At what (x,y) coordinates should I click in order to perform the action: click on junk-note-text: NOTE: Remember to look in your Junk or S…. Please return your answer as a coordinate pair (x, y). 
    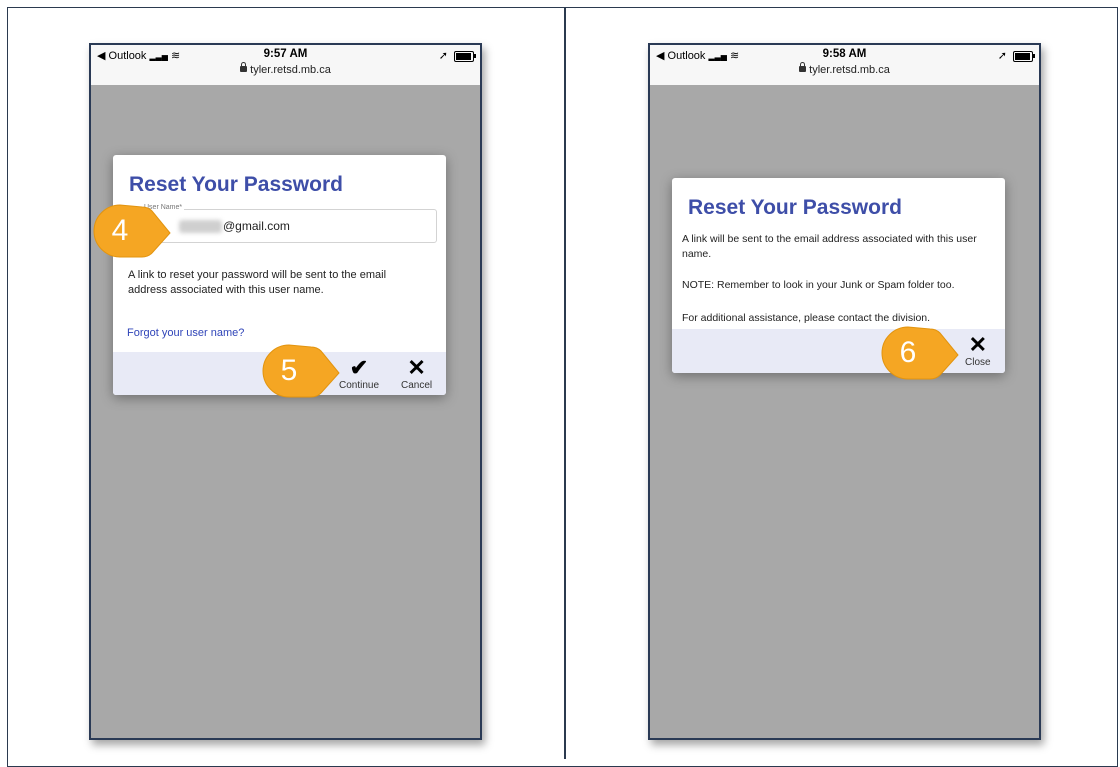
    Looking at the image, I should click on (818, 285).